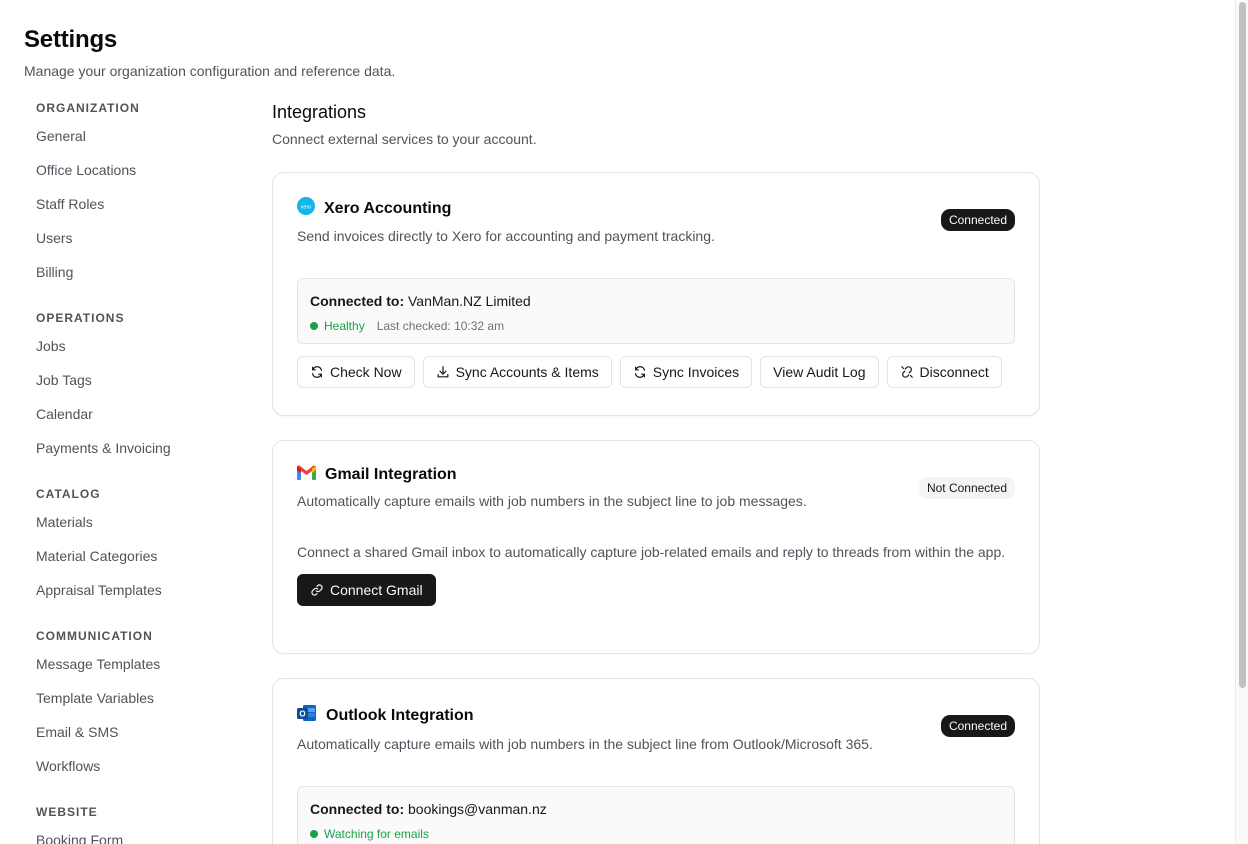 The height and width of the screenshot is (844, 1248). I want to click on svg-text: O, so click(302, 714).